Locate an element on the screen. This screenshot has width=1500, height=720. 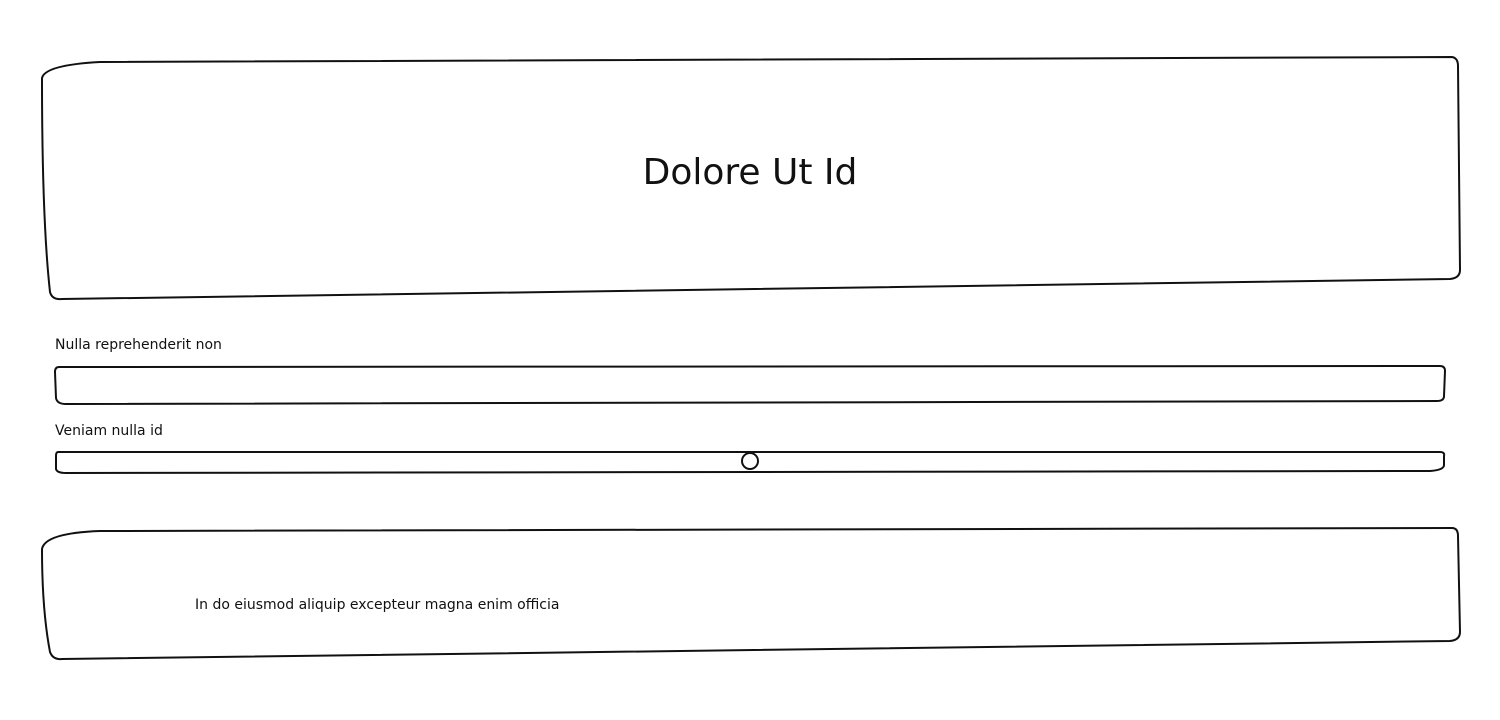
text-field-label: Nulla reprehenderit non is located at coordinates (138, 345).